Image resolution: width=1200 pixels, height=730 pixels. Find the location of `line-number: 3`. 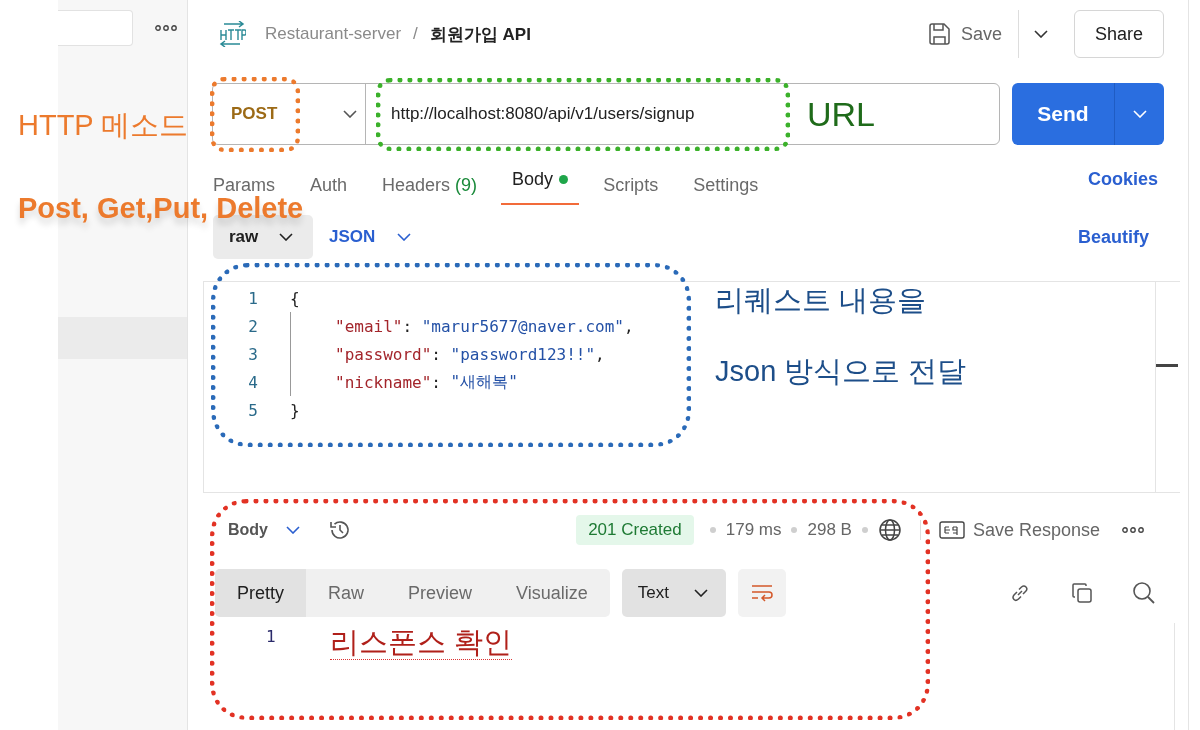

line-number: 3 is located at coordinates (252, 354).